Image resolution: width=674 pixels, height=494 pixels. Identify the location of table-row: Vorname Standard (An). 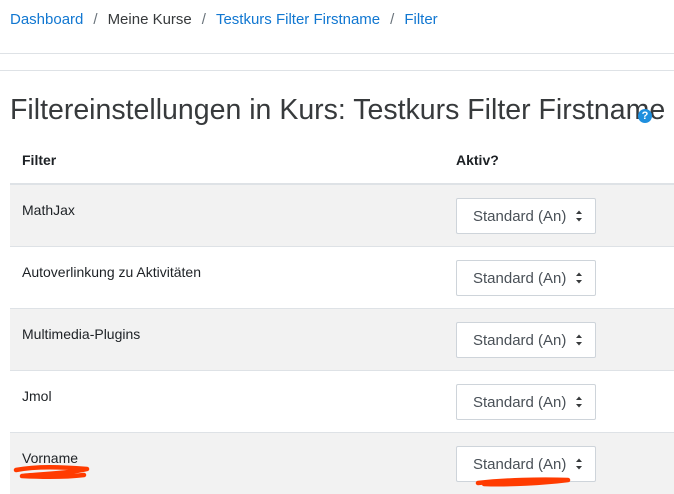
(342, 463).